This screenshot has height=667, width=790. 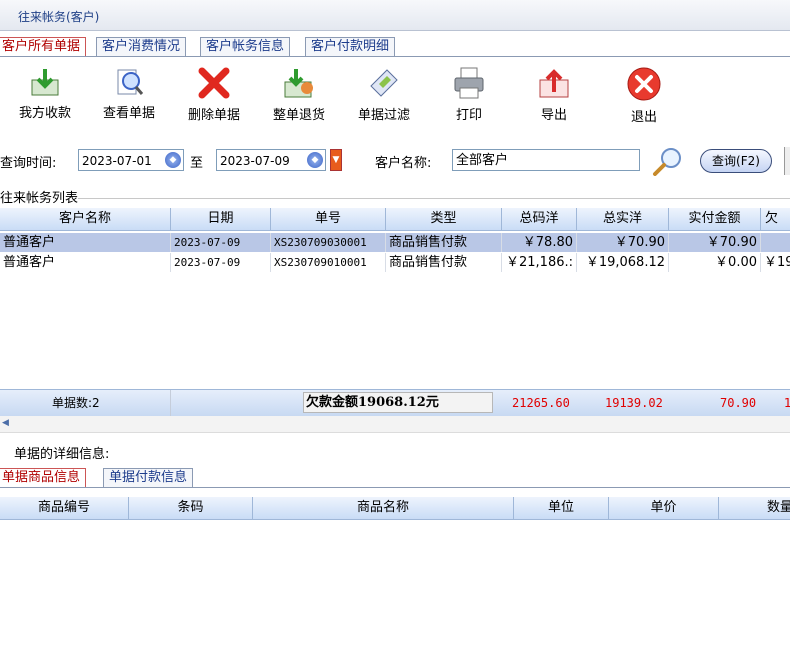 I want to click on scroll-left-icon: ◀, so click(x=5, y=423).